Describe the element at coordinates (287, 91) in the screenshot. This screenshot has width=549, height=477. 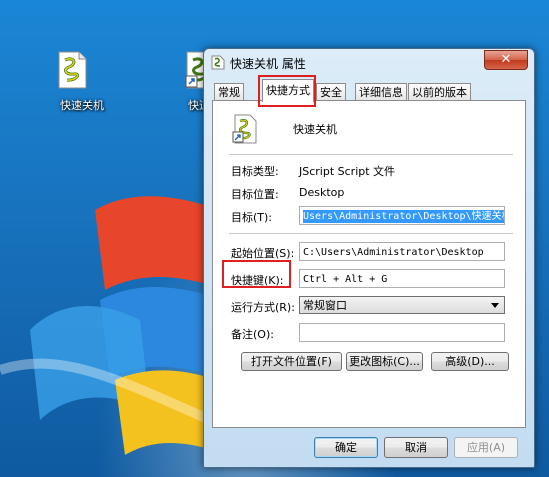
I see `tab-highlight-box` at that location.